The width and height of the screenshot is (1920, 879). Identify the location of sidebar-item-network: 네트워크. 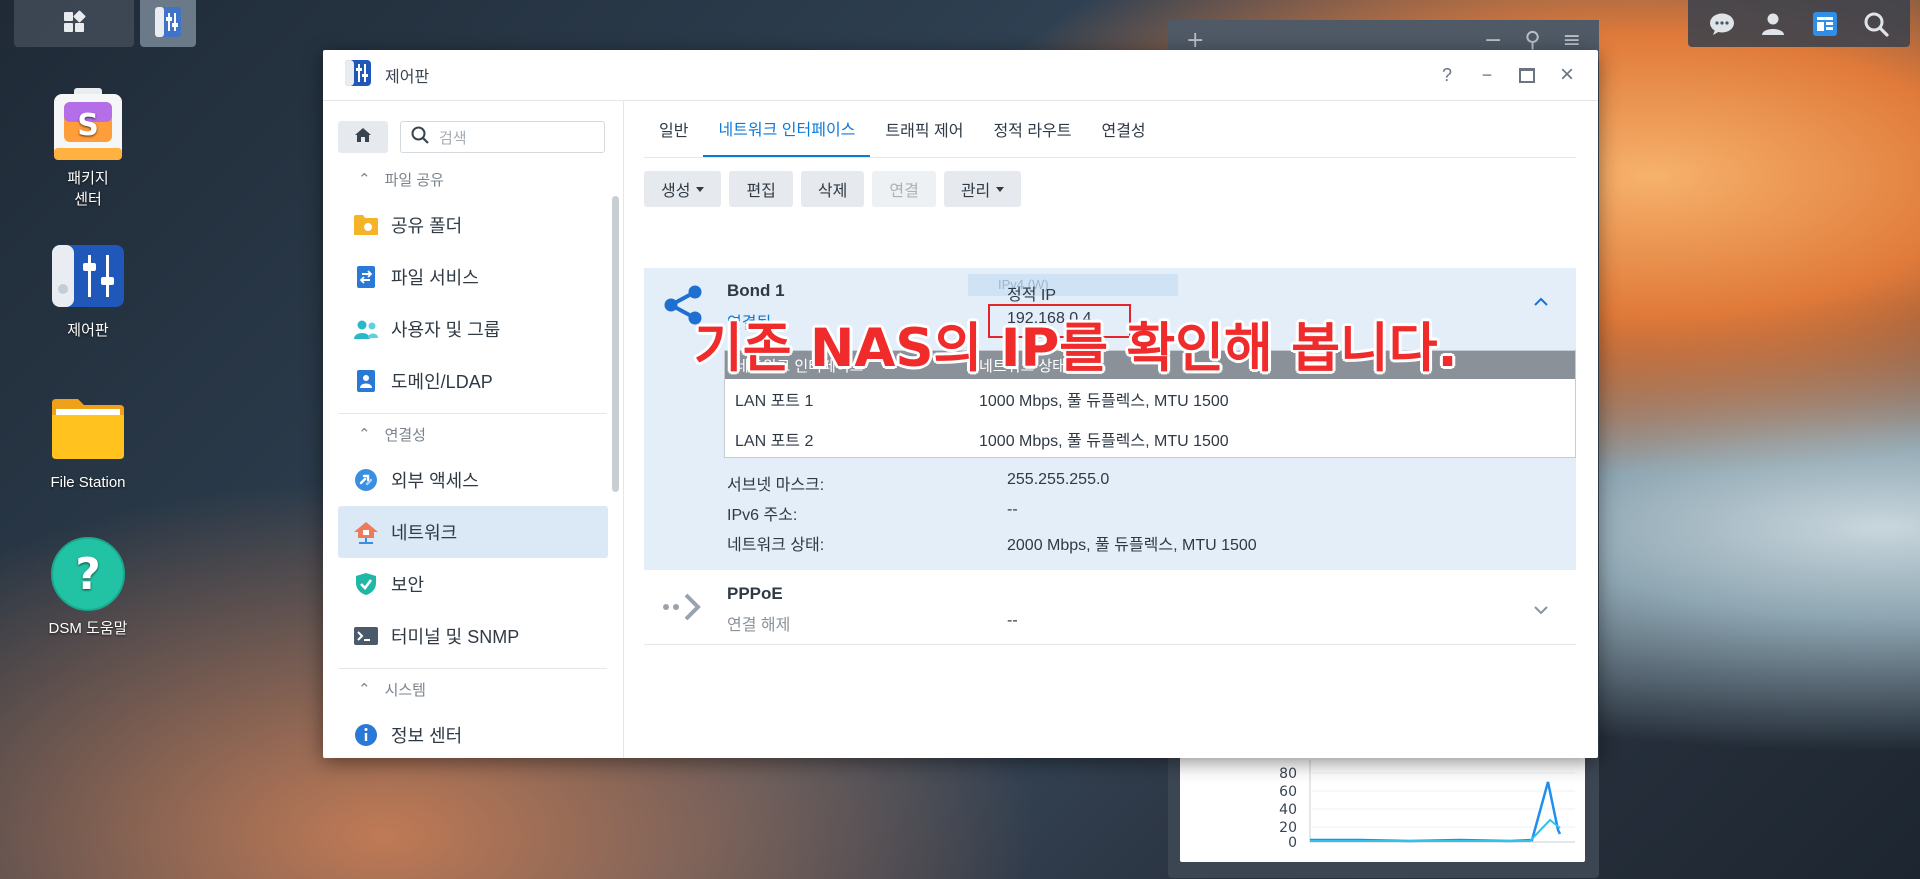
(473, 532).